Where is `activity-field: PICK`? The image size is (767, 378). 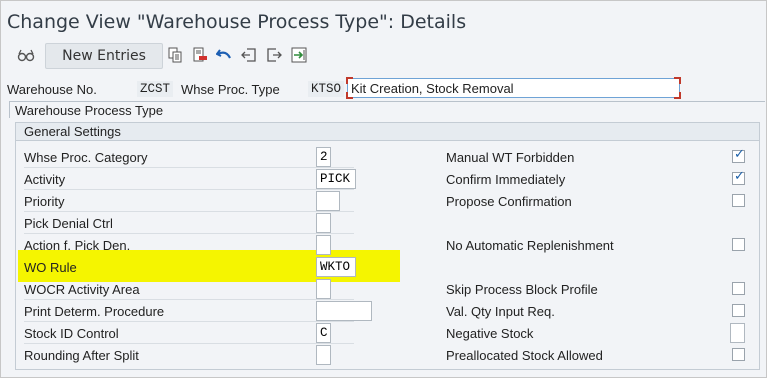
activity-field: PICK is located at coordinates (336, 179).